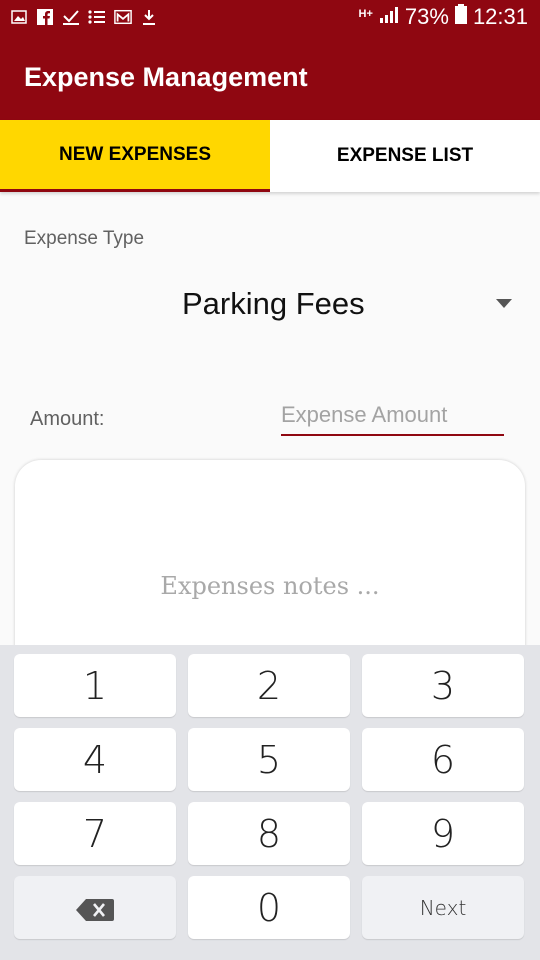  I want to click on dropdown-arrow-icon, so click(504, 303).